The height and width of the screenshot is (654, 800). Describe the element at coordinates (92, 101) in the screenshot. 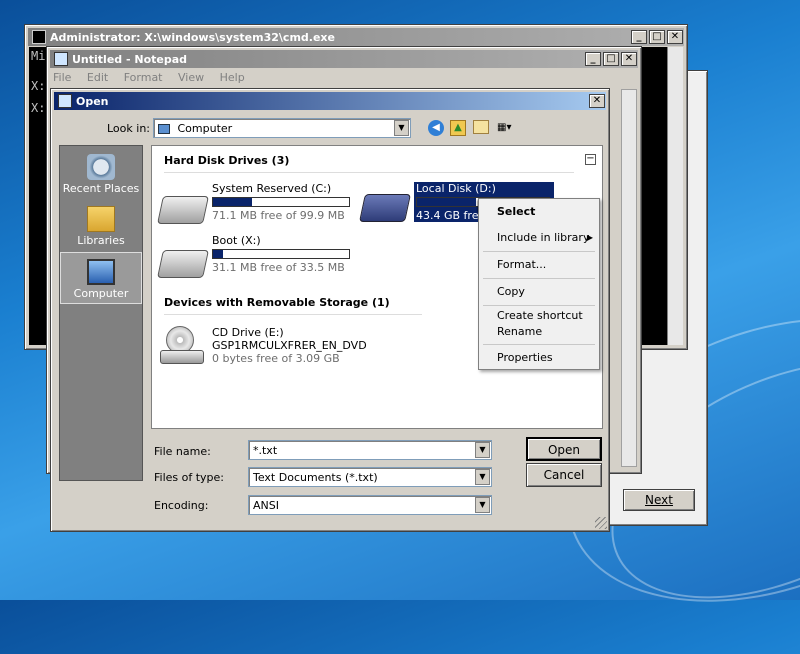

I see `open-dialog-title: Open` at that location.